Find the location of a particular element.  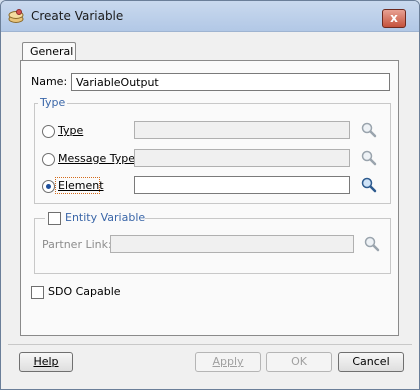

tab-general-label: General is located at coordinates (52, 51).